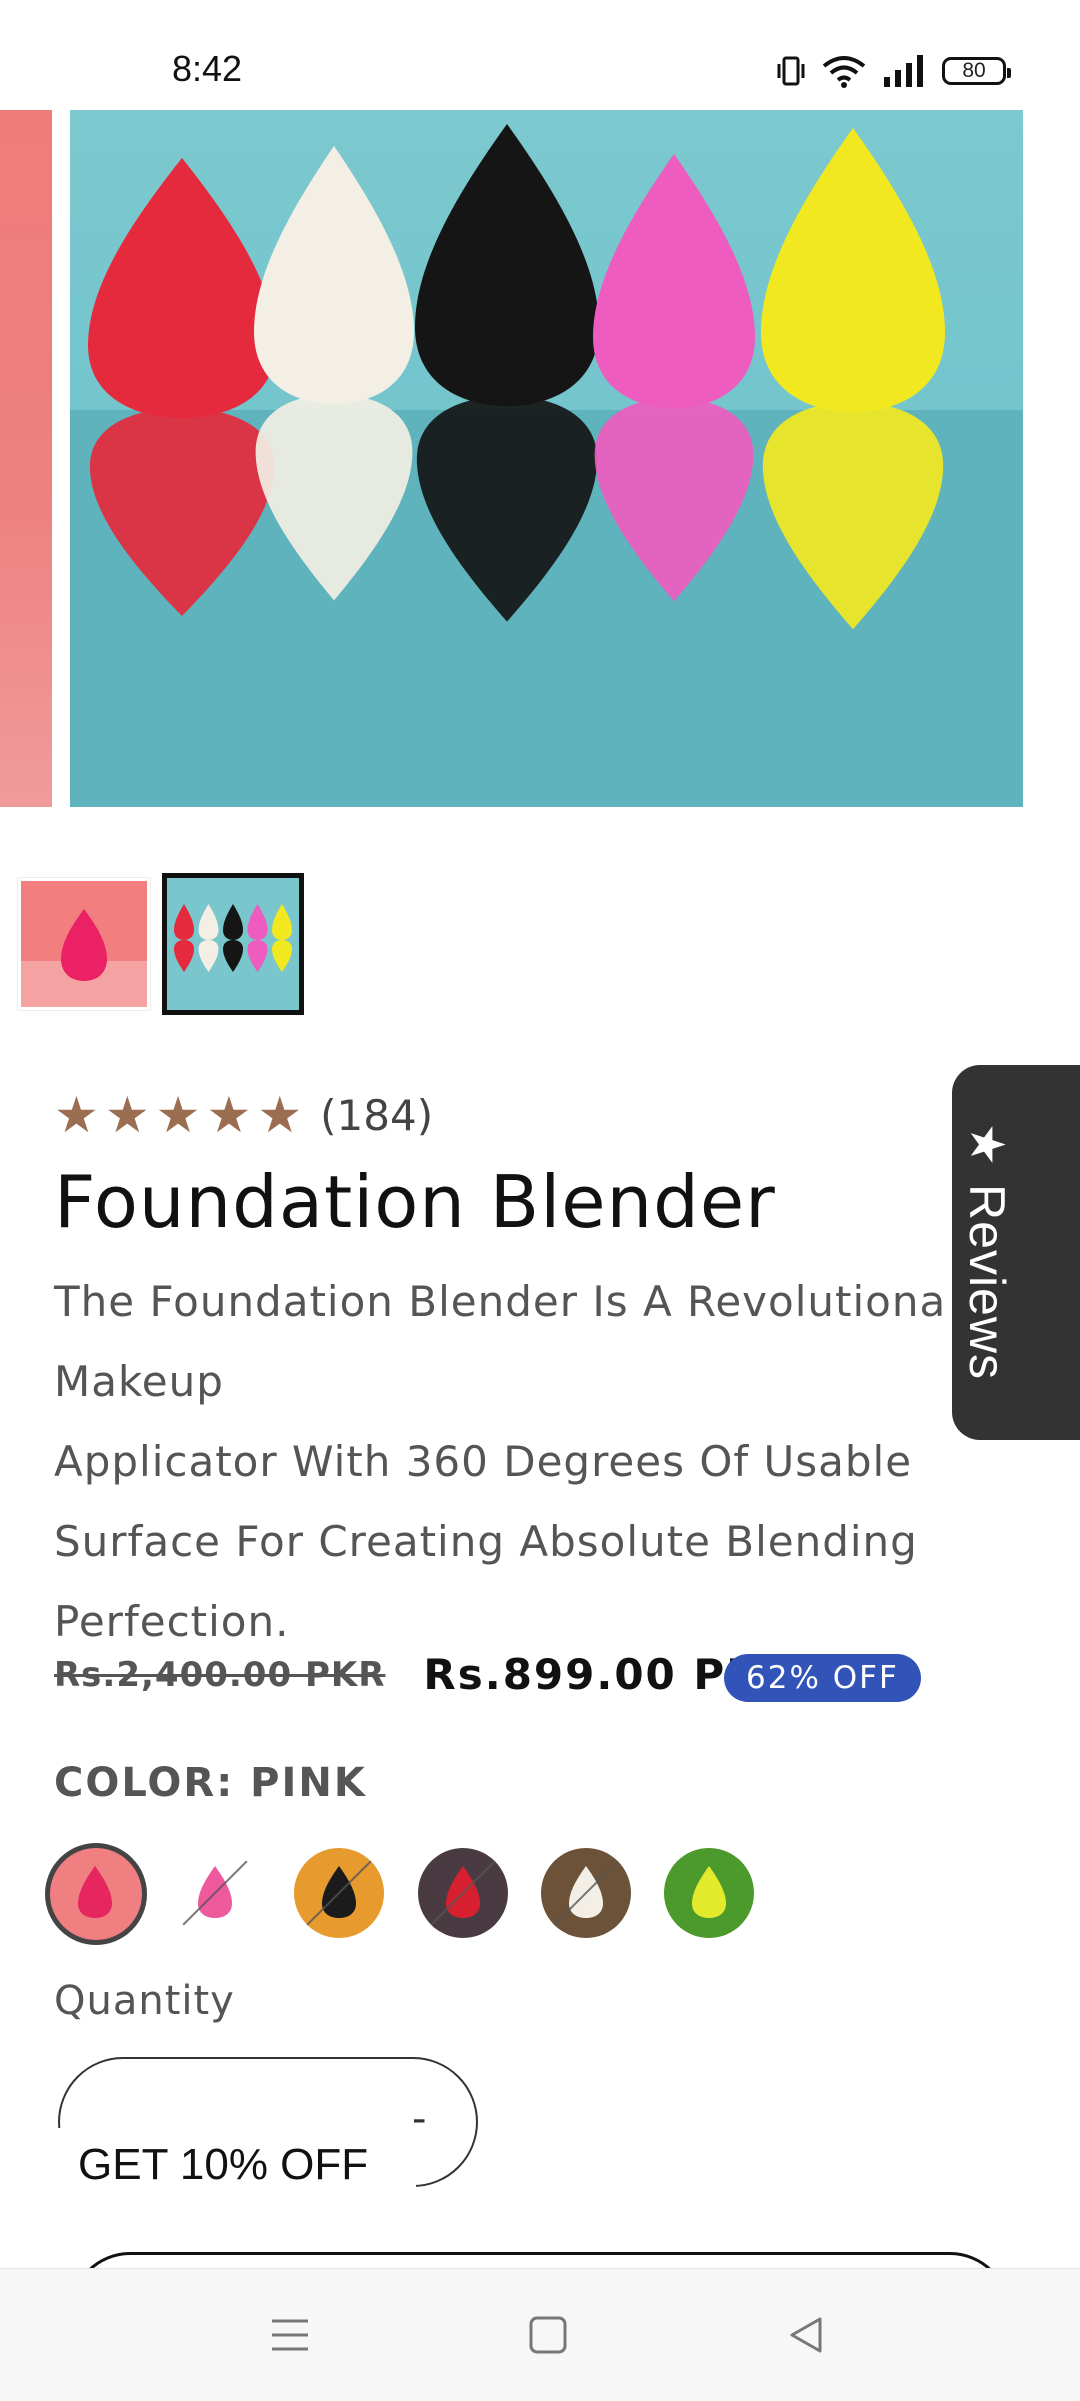 Image resolution: width=1080 pixels, height=2401 pixels. Describe the element at coordinates (144, 2001) in the screenshot. I see `quantity-label: Quantity` at that location.